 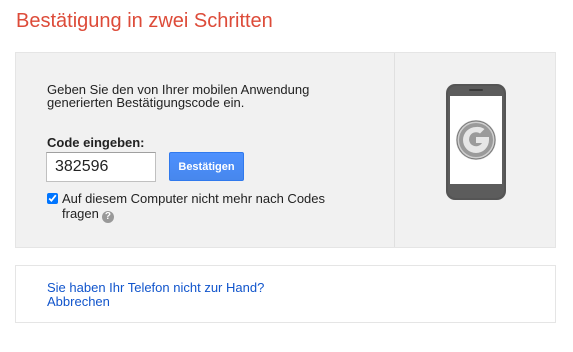 What do you see at coordinates (144, 21) in the screenshot?
I see `page-title: Bestätigung in zwei Schritten` at bounding box center [144, 21].